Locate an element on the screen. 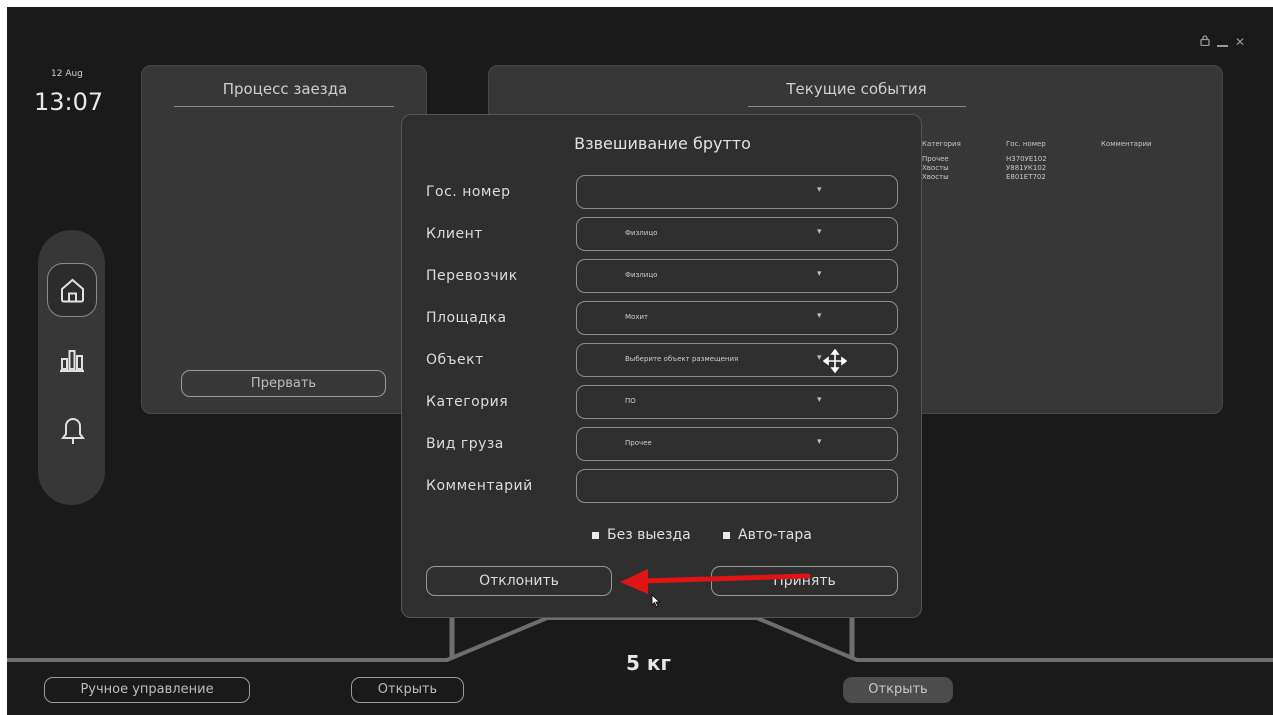 The image size is (1273, 715). table-cell-plate: У881УК102 is located at coordinates (1026, 168).